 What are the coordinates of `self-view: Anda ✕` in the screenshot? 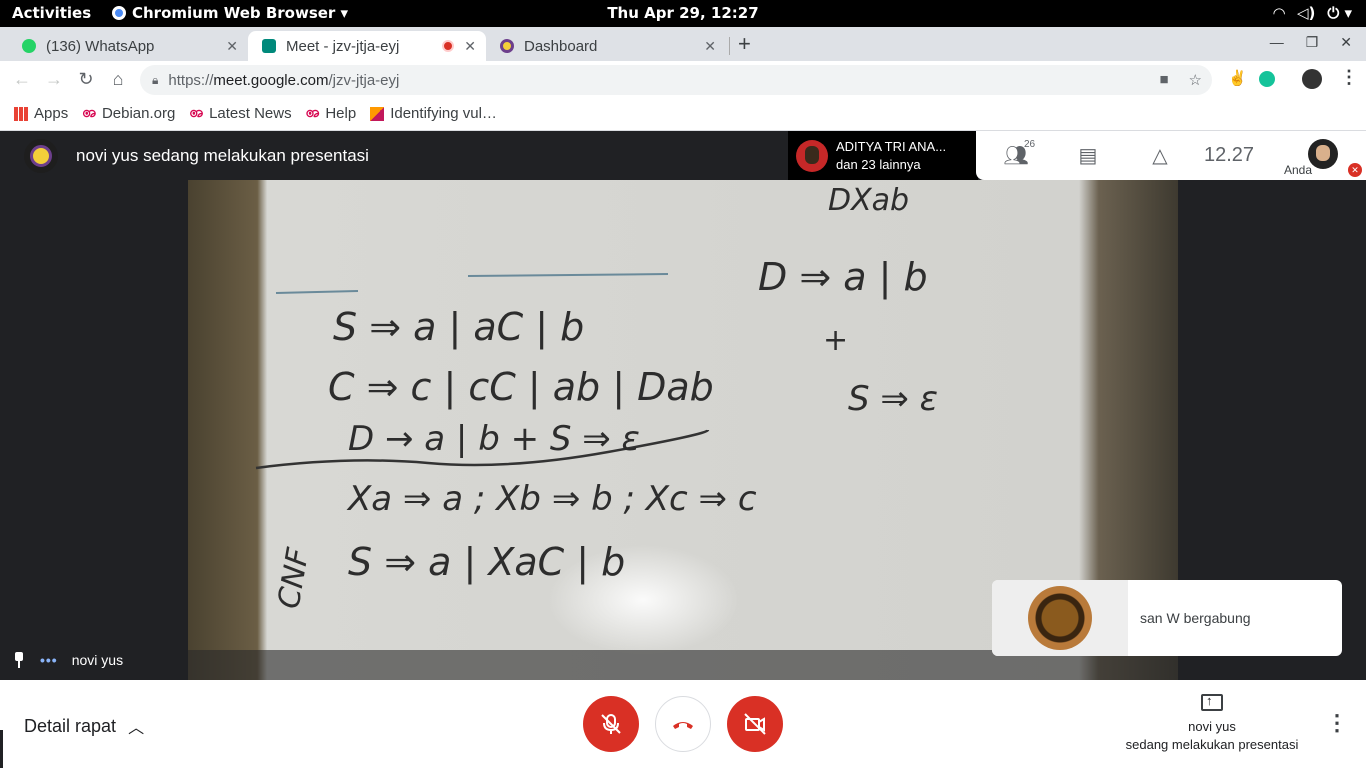 It's located at (1323, 155).